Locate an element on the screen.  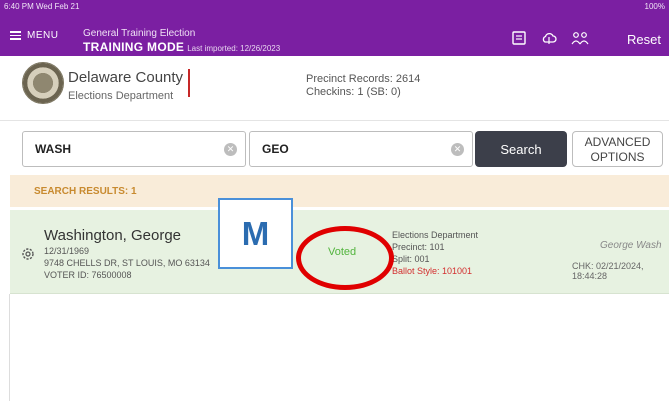
menu-button: MENU is located at coordinates (34, 35).